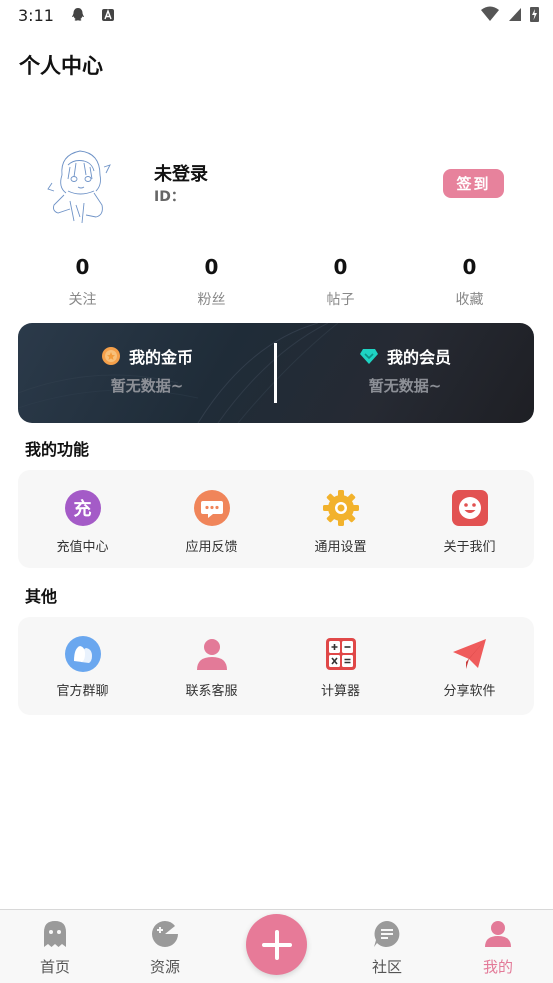 This screenshot has width=553, height=983. What do you see at coordinates (80, 185) in the screenshot?
I see `avatar` at bounding box center [80, 185].